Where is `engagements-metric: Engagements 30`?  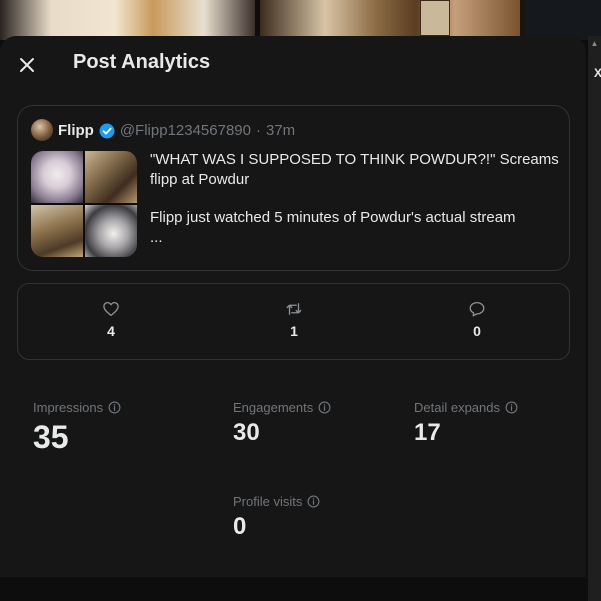 engagements-metric: Engagements 30 is located at coordinates (282, 423).